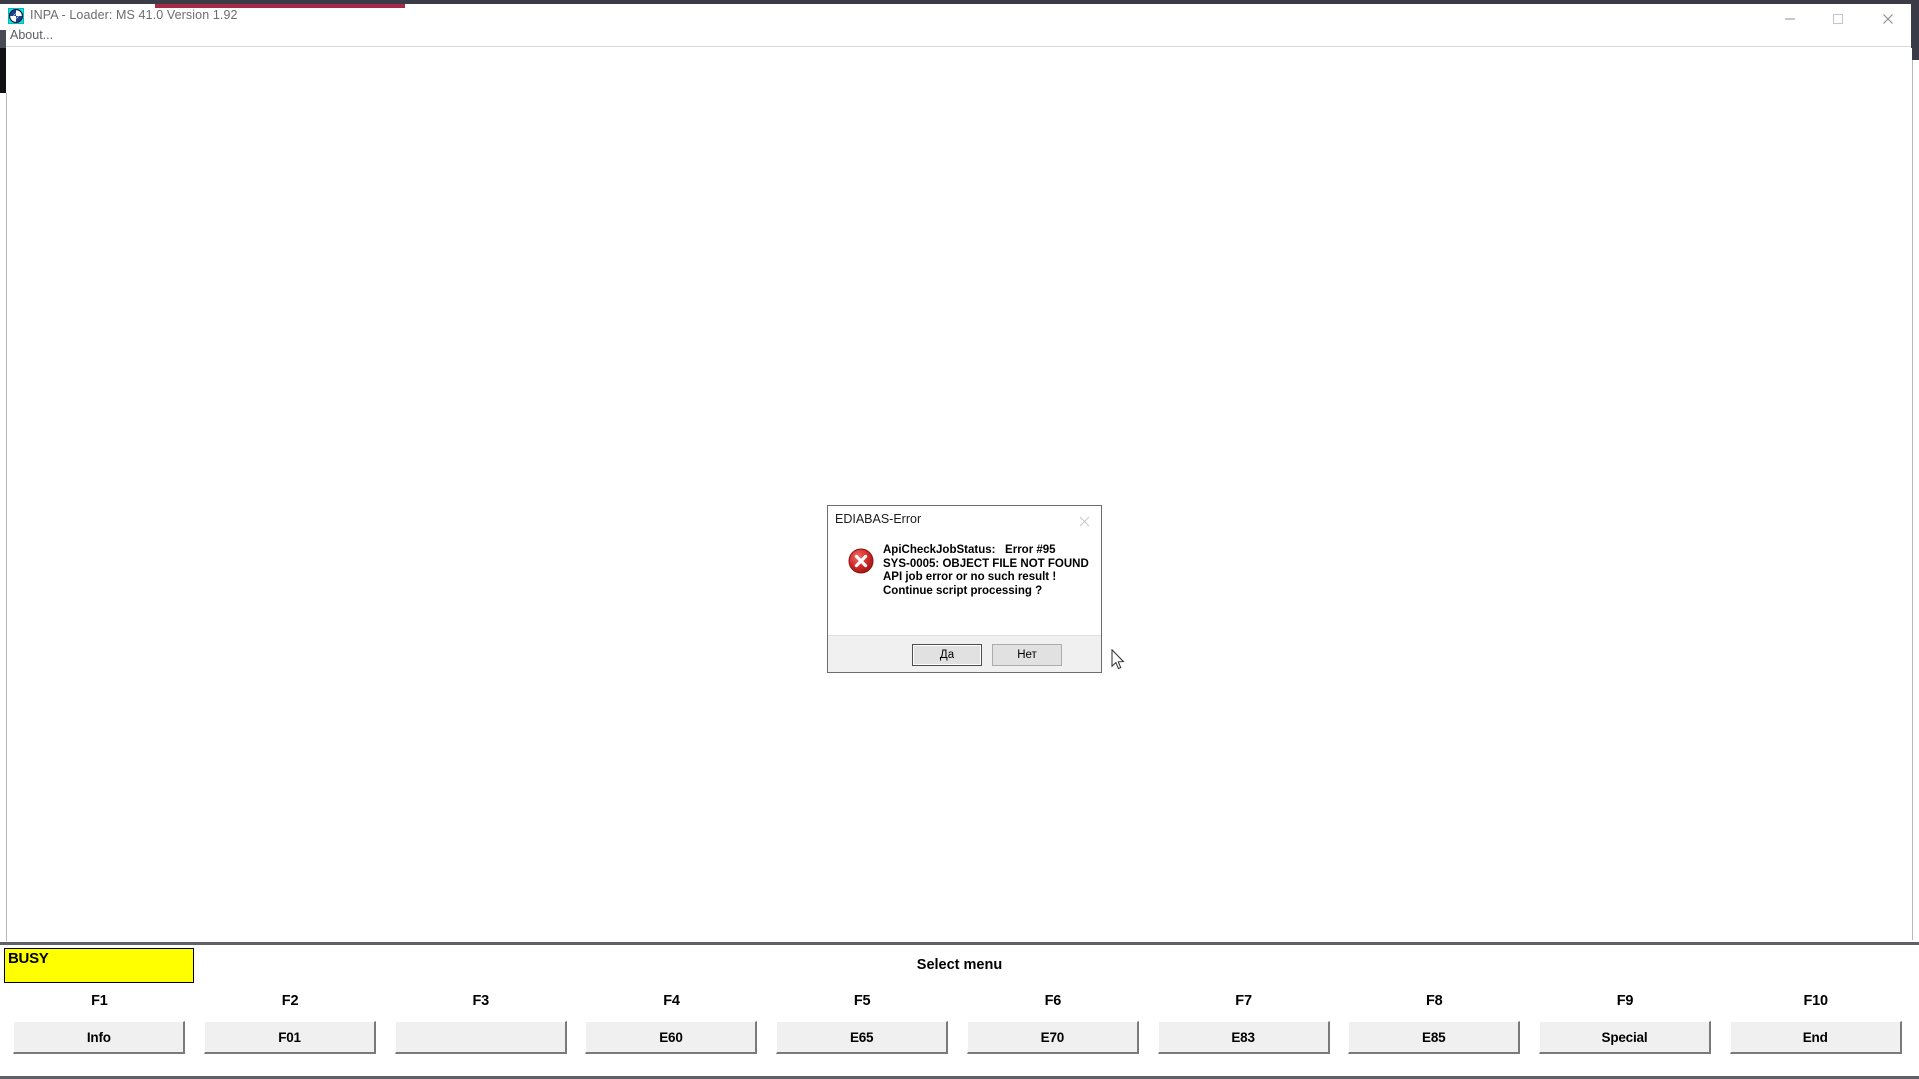 This screenshot has width=1919, height=1079. I want to click on fkey-label-f10: F10, so click(1815, 1001).